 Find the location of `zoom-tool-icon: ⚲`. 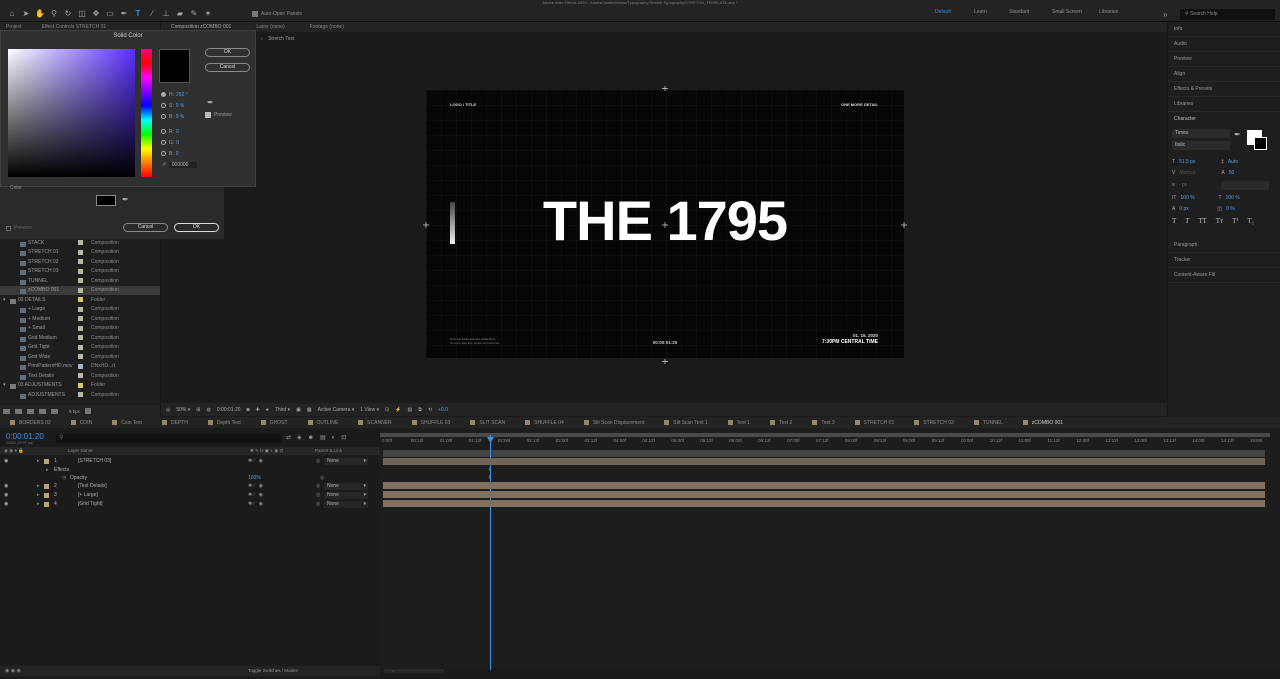

zoom-tool-icon: ⚲ is located at coordinates (54, 13).